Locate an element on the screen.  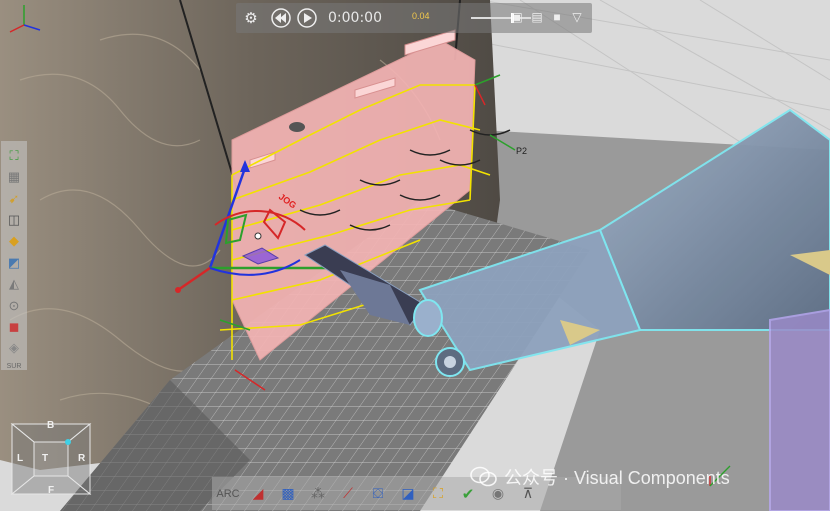
vr-icon: ▽ is located at coordinates (577, 17).